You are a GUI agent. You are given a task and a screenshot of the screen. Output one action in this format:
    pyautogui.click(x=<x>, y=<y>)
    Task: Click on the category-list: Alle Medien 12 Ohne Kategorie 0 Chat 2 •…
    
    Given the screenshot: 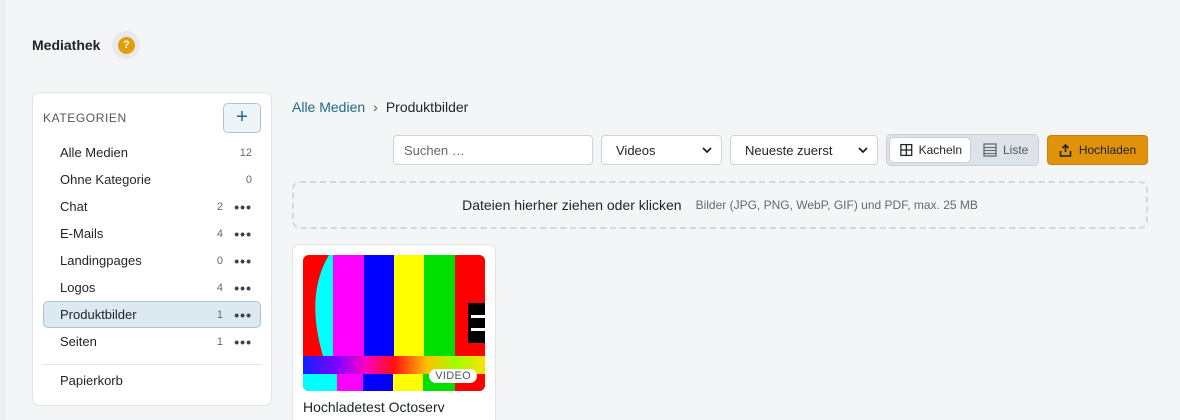 What is the action you would take?
    pyautogui.click(x=152, y=247)
    